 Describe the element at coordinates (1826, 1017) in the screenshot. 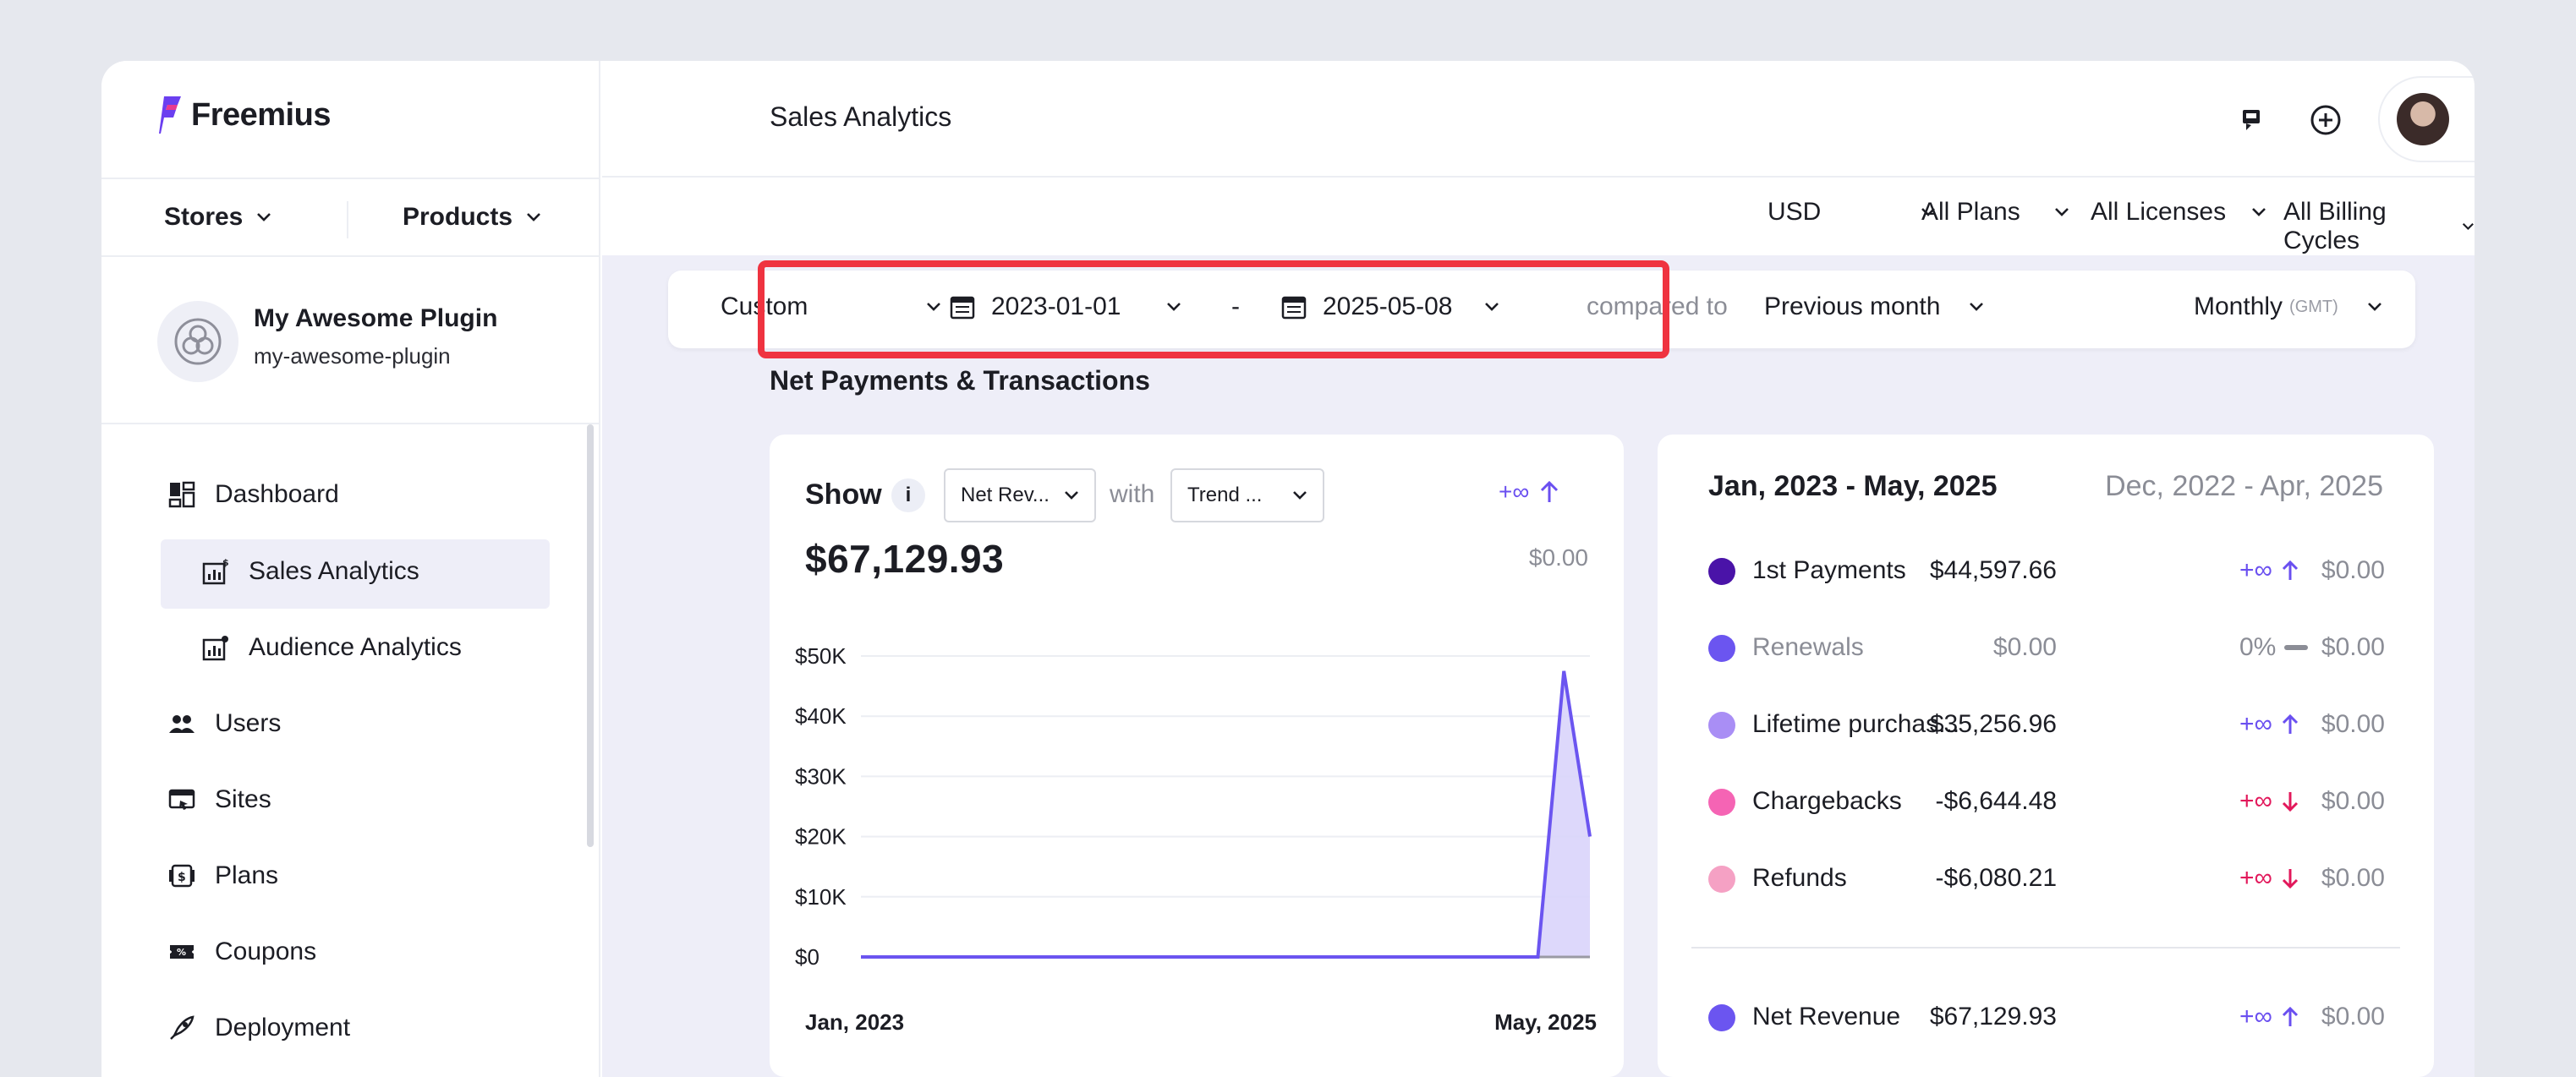

I see `row-label: Net Revenue` at that location.